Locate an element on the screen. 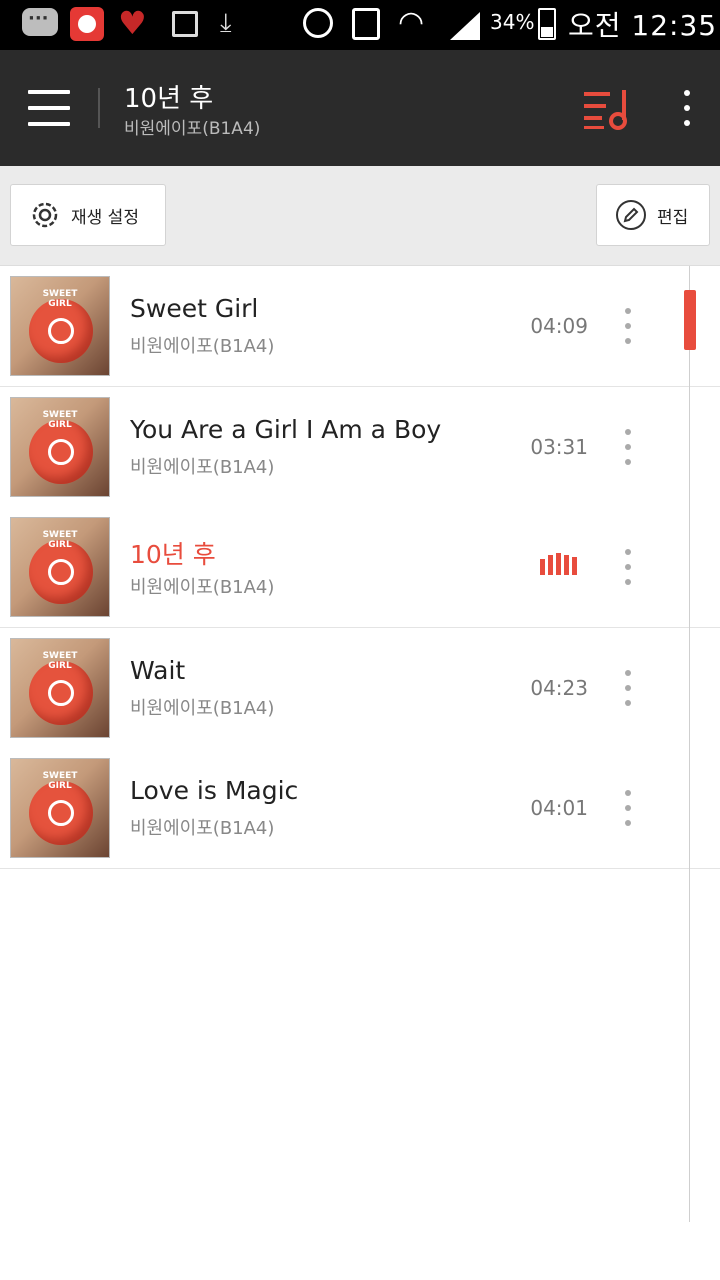 This screenshot has height=1280, width=720. play-settings-button: 재생 설정 is located at coordinates (88, 215).